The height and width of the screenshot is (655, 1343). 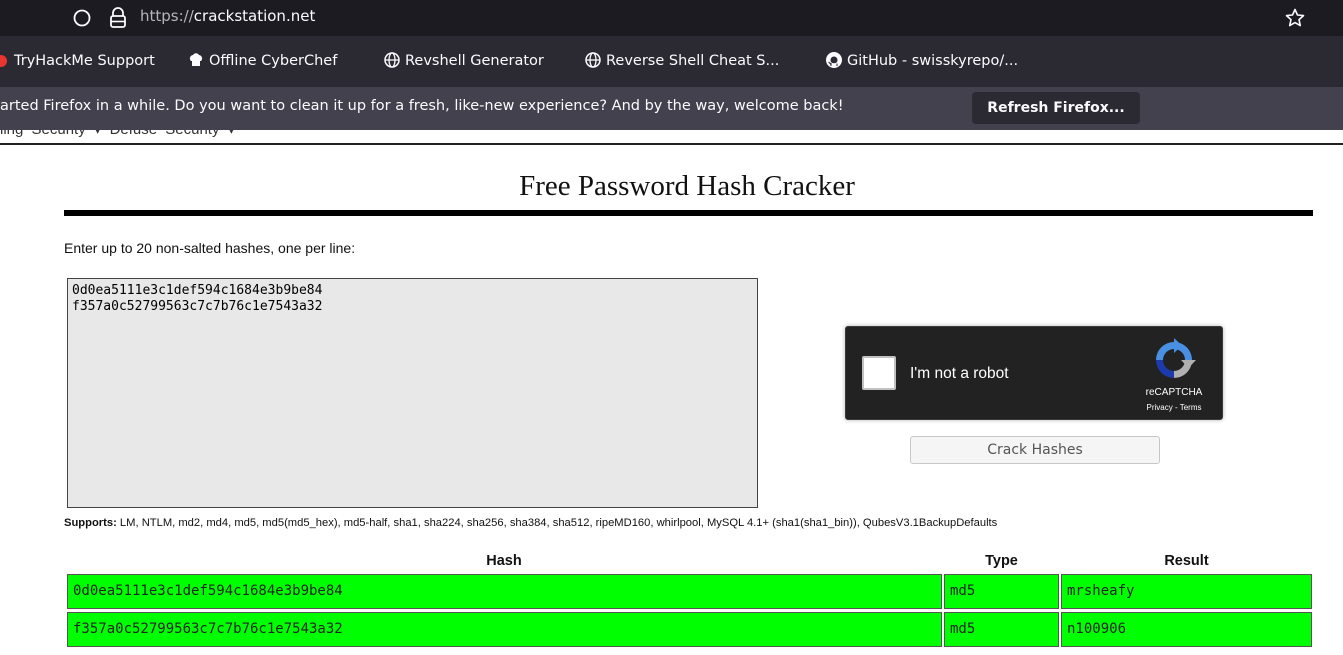 I want to click on lock-icon, so click(x=118, y=18).